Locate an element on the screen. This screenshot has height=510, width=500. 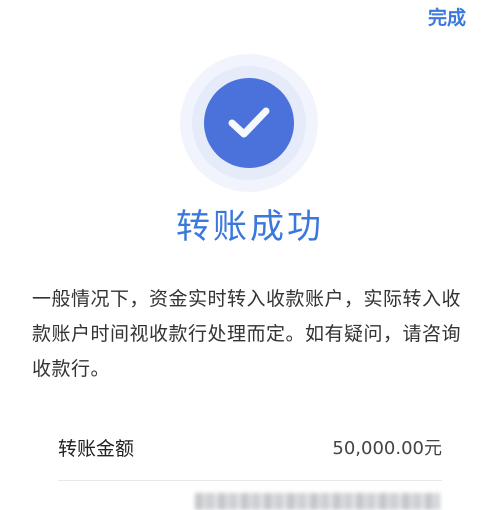
check-icon is located at coordinates (249, 123).